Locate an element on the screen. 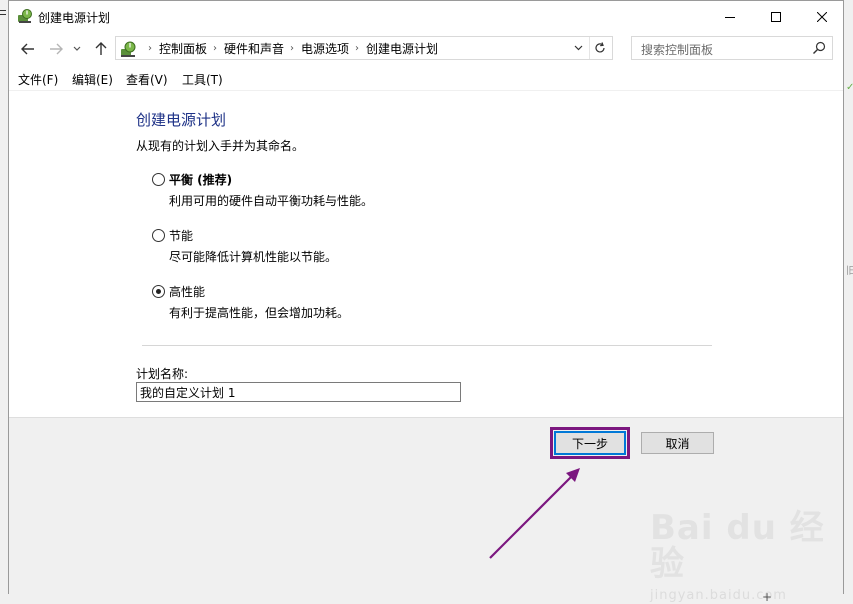  breadcrumb: › 控制面板 › 硬件和声音 › 电源选项 › 创建电源计划 is located at coordinates (290, 48).